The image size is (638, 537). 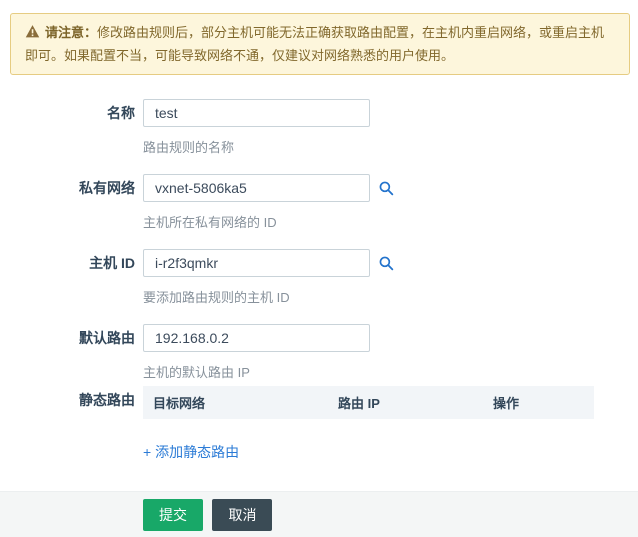 What do you see at coordinates (242, 515) in the screenshot?
I see `cancel-button: 取消` at bounding box center [242, 515].